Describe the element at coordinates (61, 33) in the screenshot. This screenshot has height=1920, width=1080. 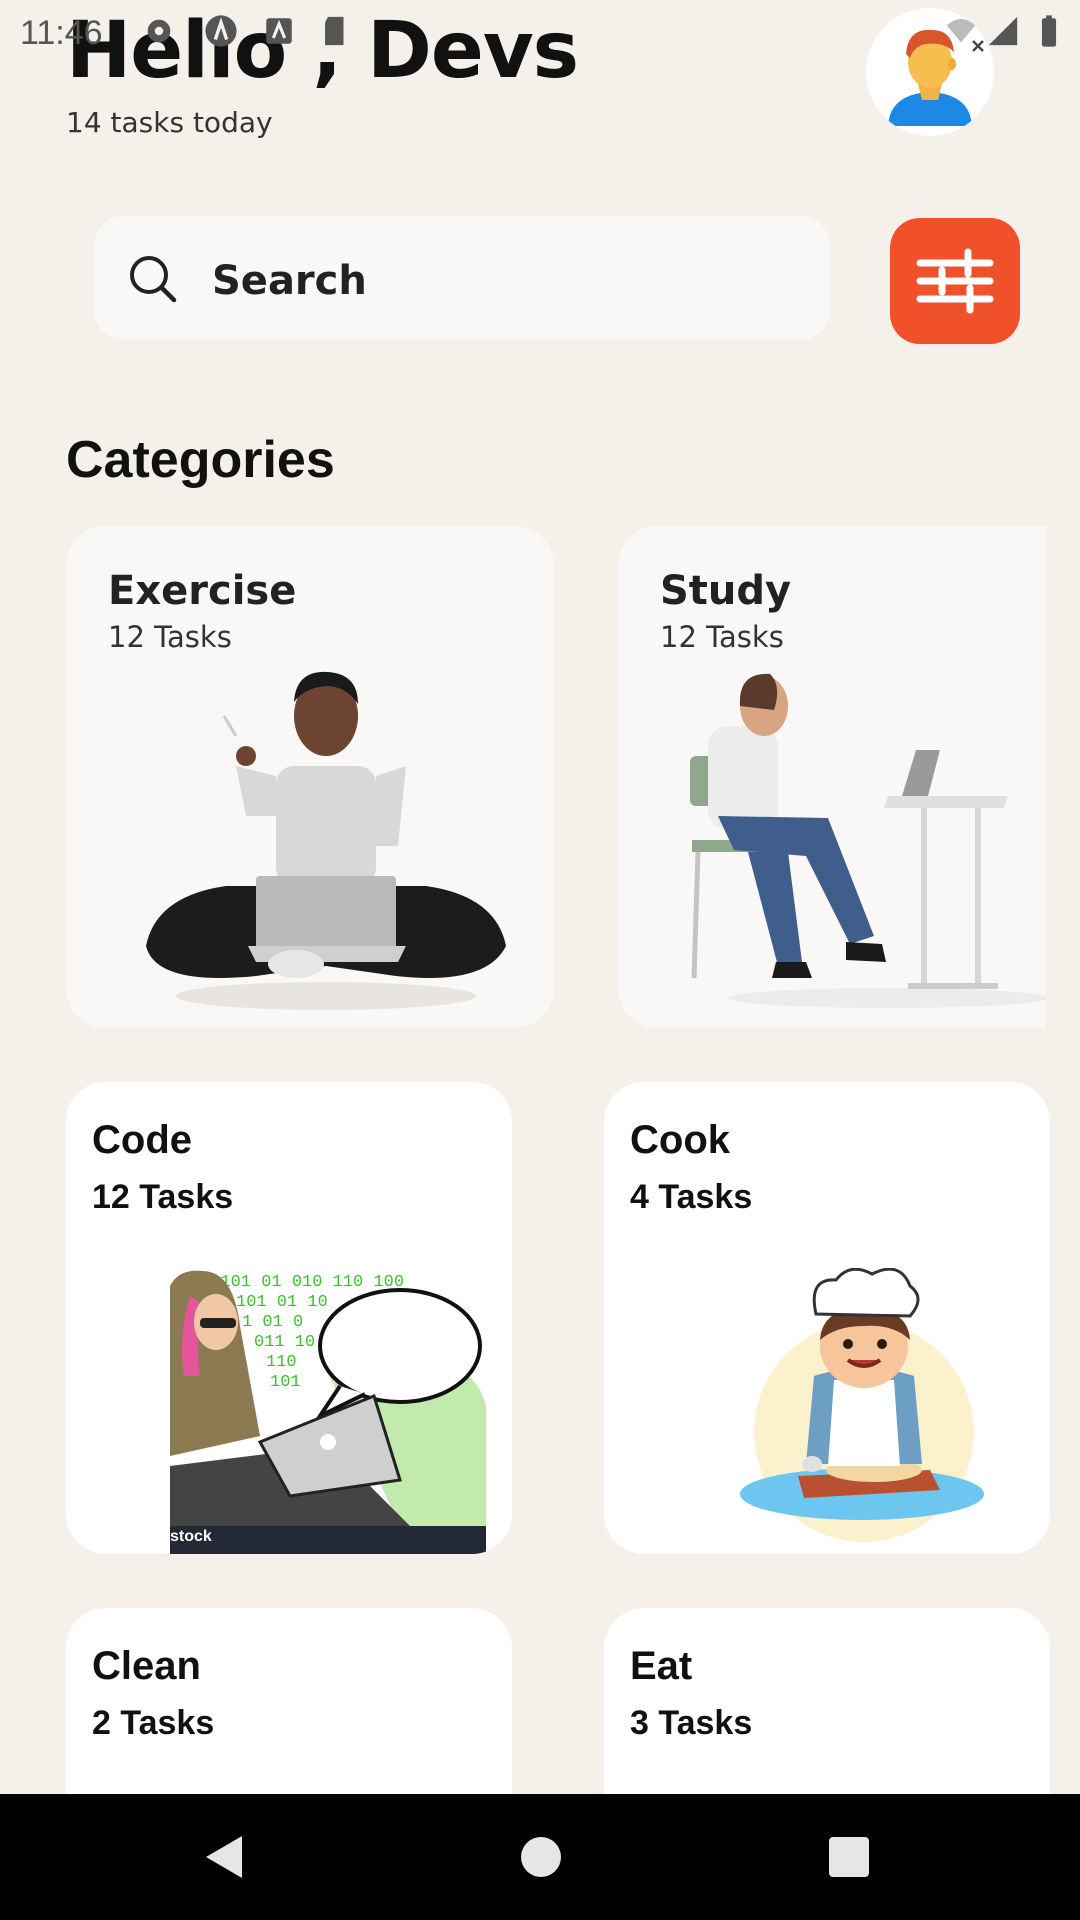
I see `status-time: 11:46` at that location.